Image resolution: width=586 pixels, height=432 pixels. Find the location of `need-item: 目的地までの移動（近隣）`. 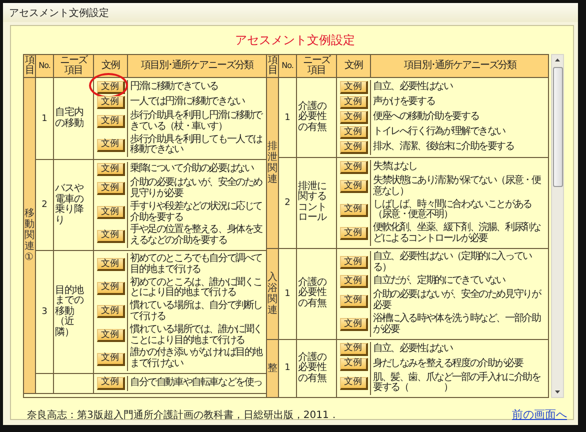

need-item: 目的地までの移動（近隣） is located at coordinates (70, 312).